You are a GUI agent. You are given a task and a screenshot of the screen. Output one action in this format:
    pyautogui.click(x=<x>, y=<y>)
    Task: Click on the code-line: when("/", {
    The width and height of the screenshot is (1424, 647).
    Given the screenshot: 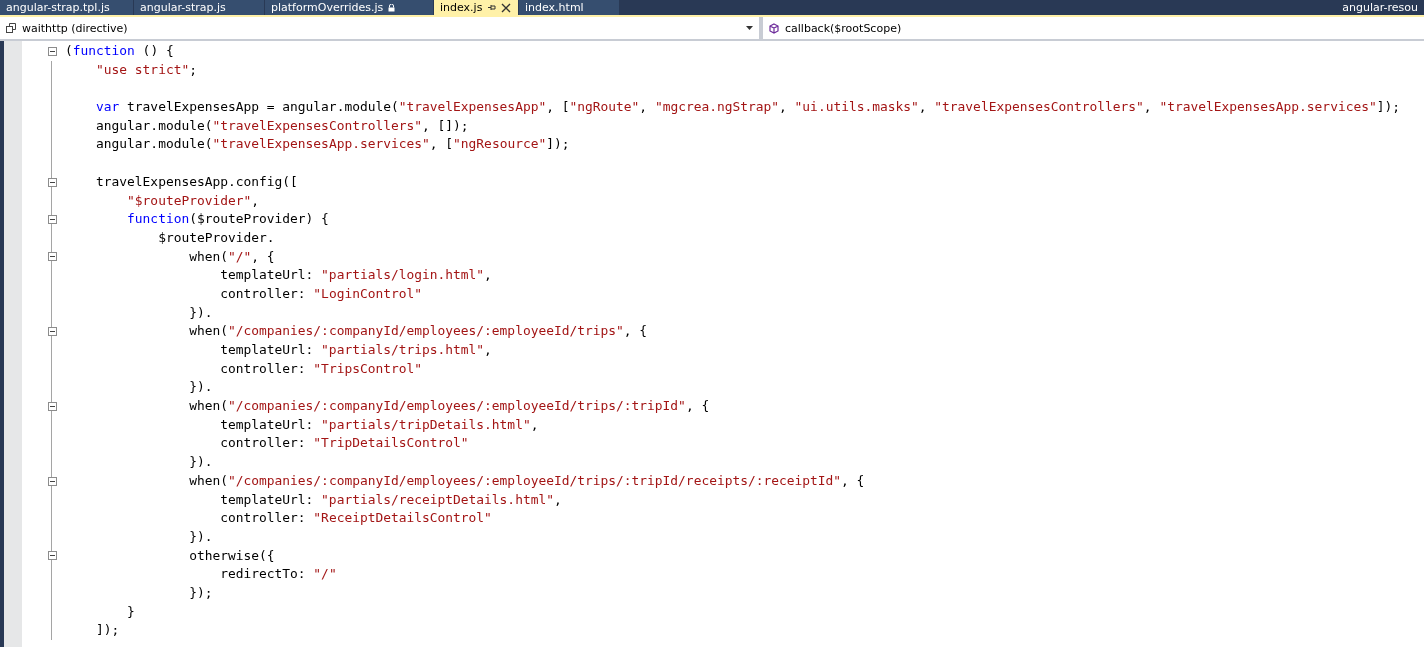 What is the action you would take?
    pyautogui.click(x=231, y=256)
    